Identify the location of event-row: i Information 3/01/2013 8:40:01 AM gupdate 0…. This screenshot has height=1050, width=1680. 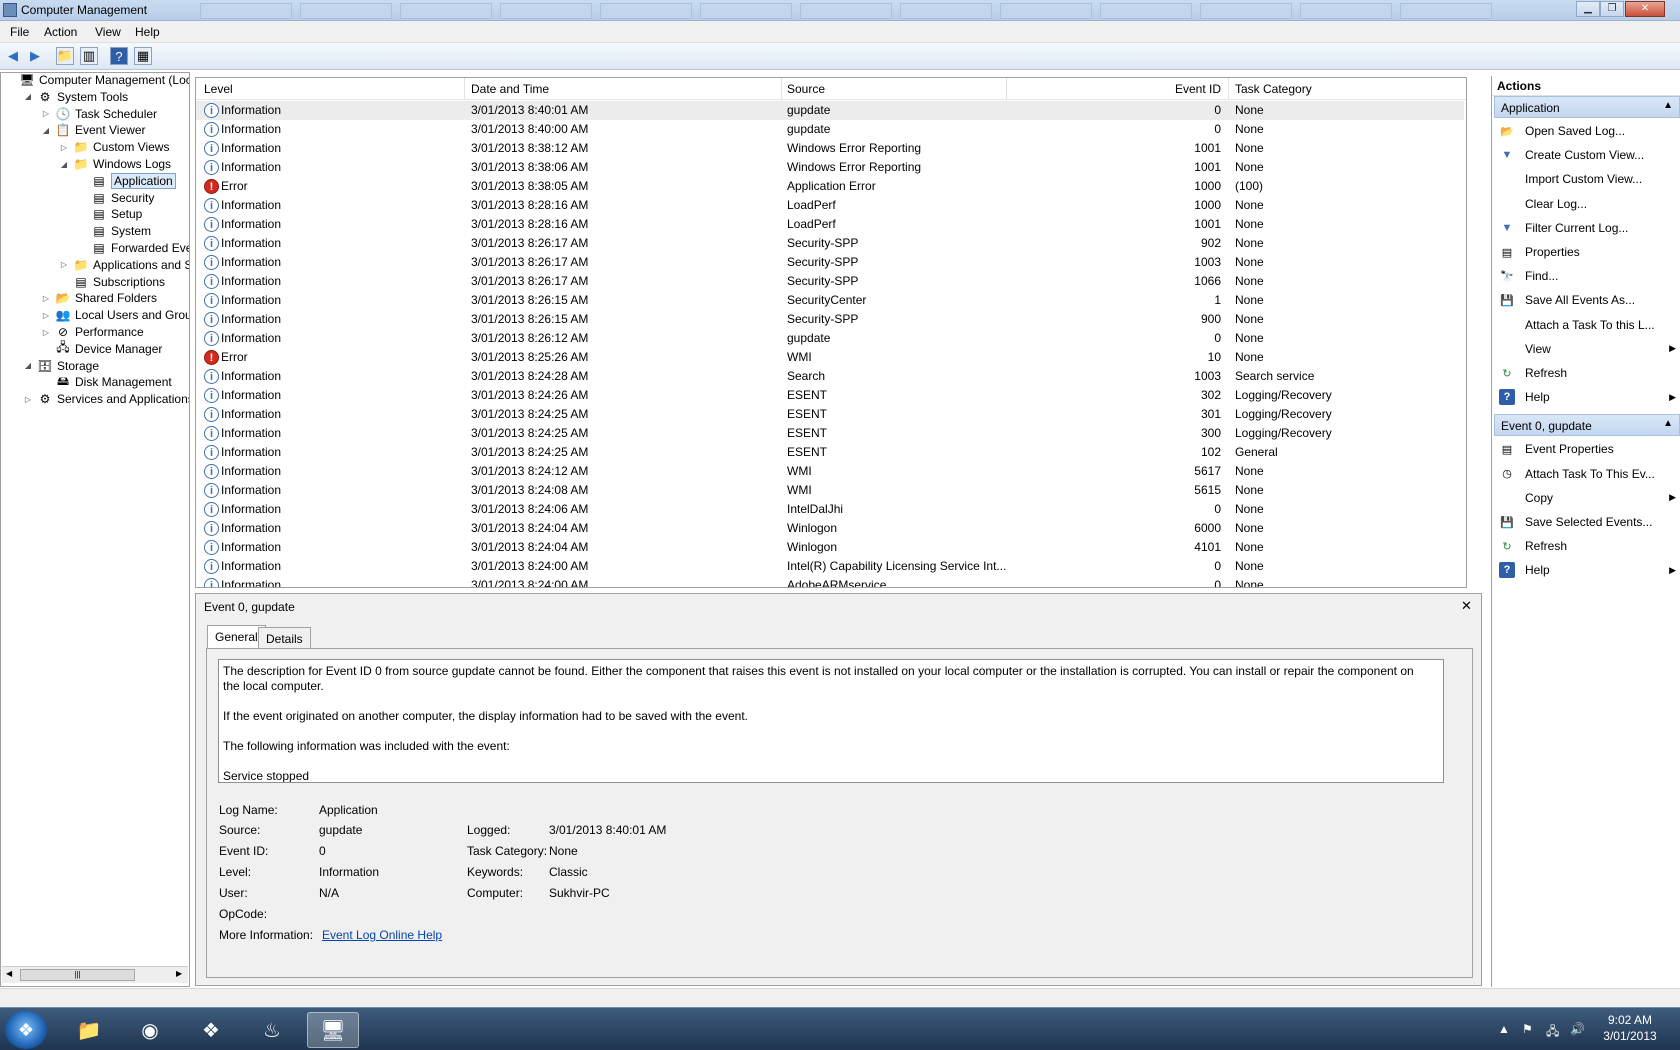
(830, 110).